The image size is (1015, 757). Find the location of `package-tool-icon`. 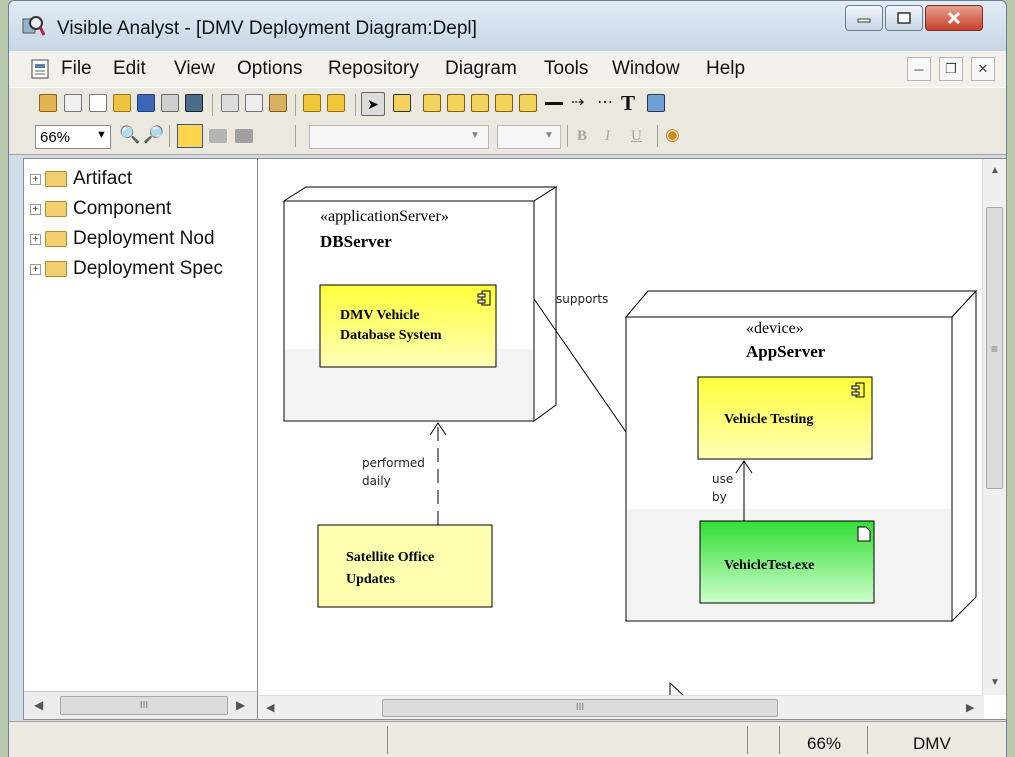

package-tool-icon is located at coordinates (504, 103).